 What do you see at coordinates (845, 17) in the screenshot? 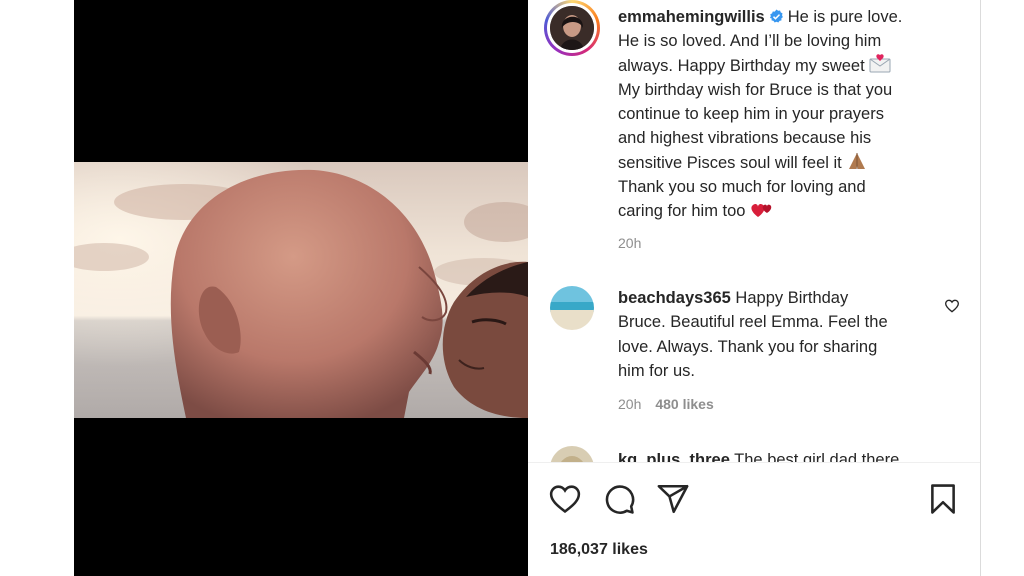
I see `caption-line: He is pure love.` at bounding box center [845, 17].